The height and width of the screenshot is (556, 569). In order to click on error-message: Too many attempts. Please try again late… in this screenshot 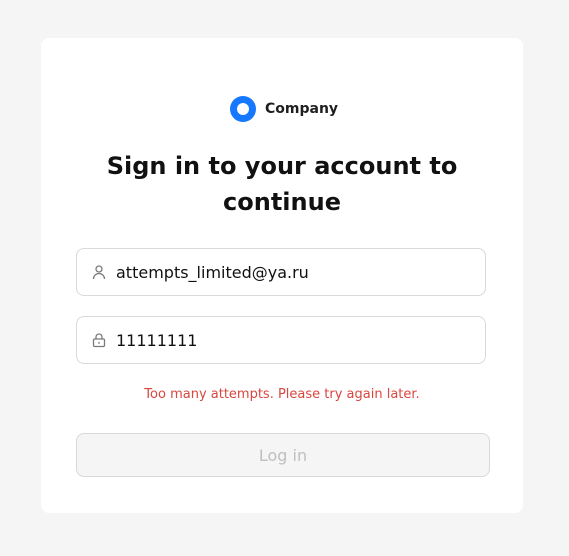, I will do `click(282, 394)`.